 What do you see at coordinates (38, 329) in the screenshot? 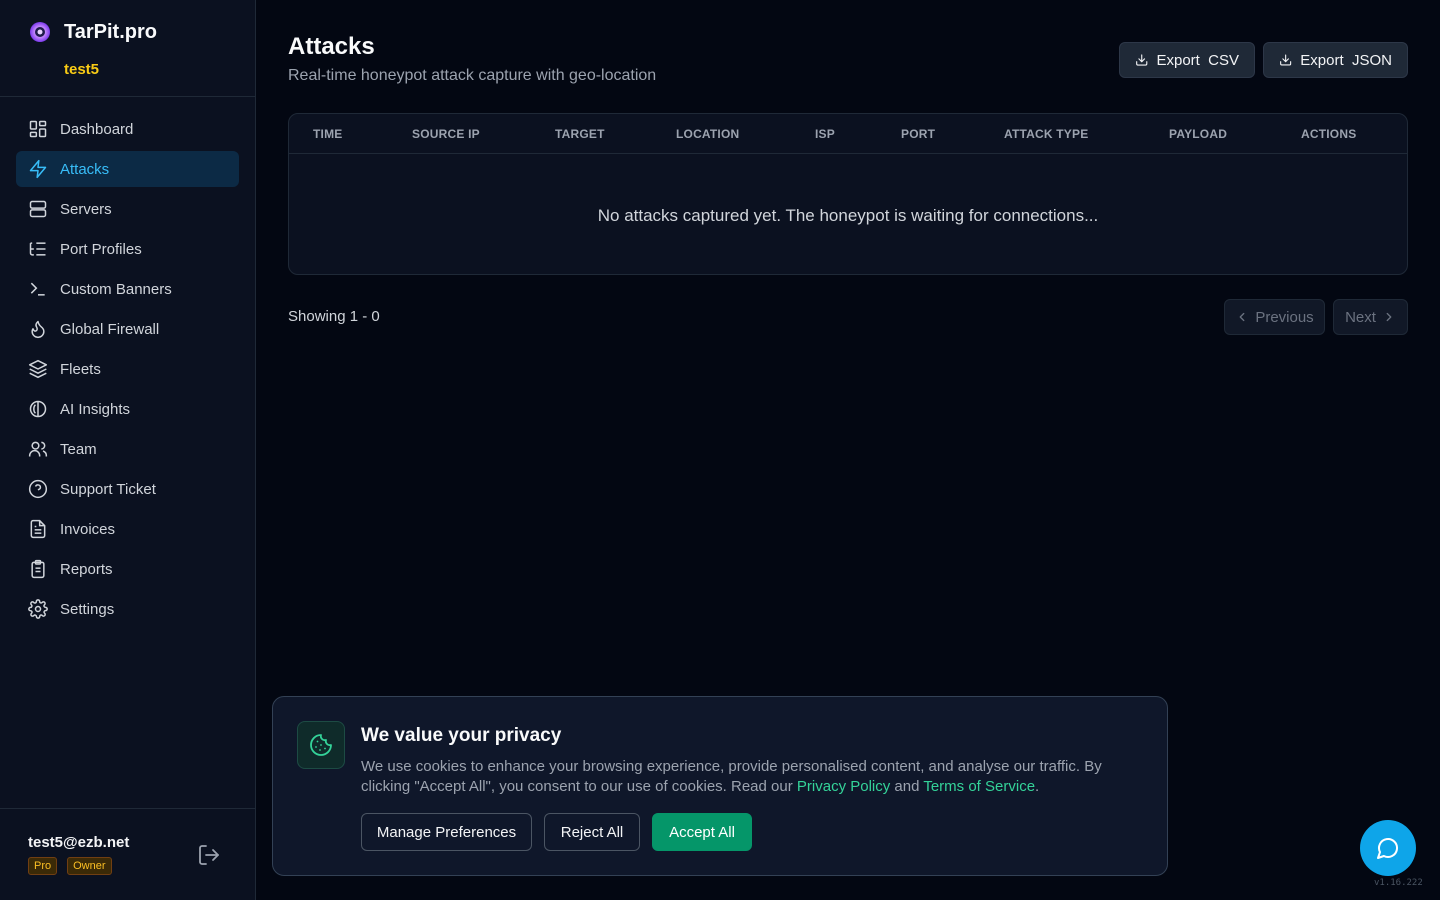
I see `flame-icon` at bounding box center [38, 329].